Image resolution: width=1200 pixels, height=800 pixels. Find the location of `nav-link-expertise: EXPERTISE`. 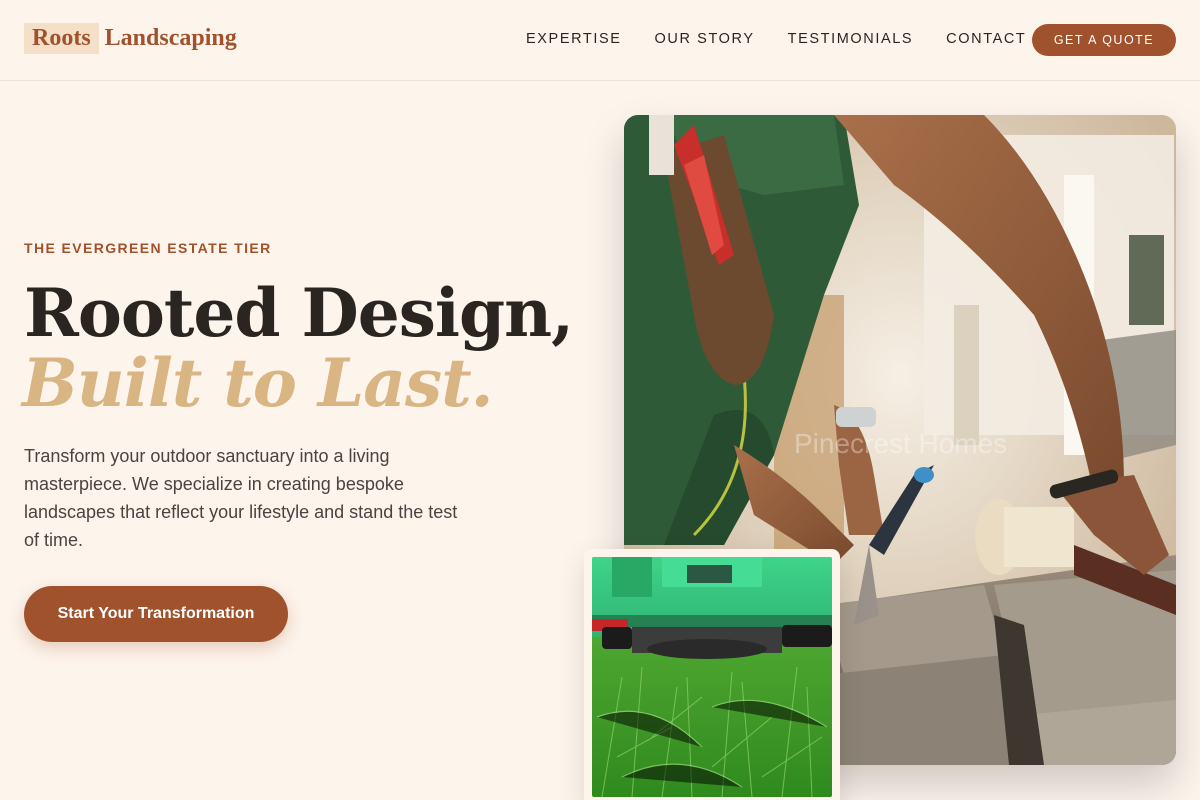

nav-link-expertise: EXPERTISE is located at coordinates (574, 39).